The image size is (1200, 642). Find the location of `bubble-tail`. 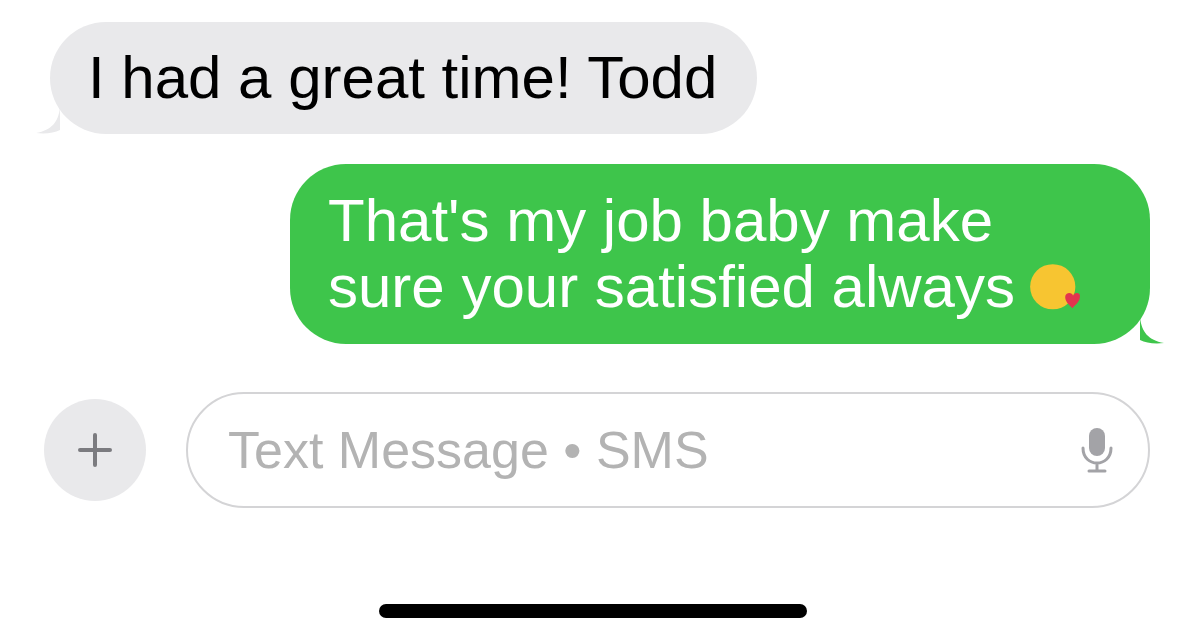

bubble-tail is located at coordinates (1152, 331).